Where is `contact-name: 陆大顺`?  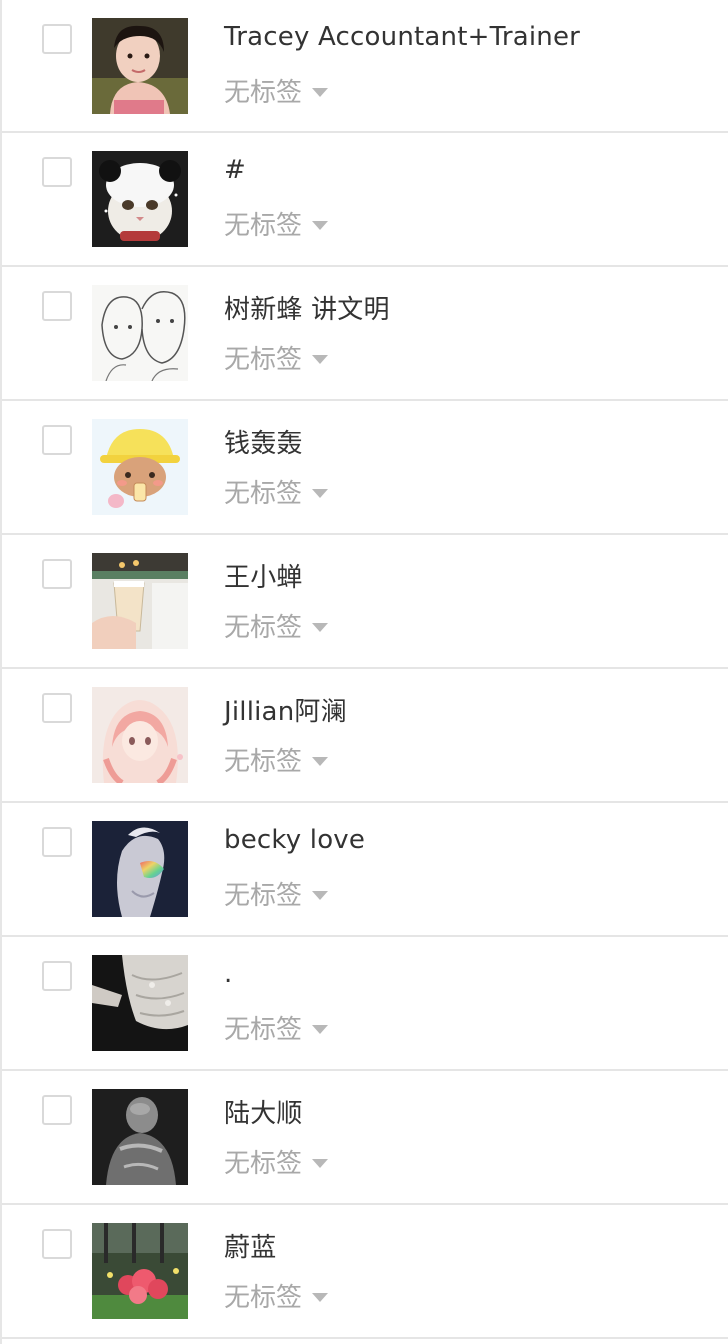
contact-name: 陆大顺 is located at coordinates (263, 1114).